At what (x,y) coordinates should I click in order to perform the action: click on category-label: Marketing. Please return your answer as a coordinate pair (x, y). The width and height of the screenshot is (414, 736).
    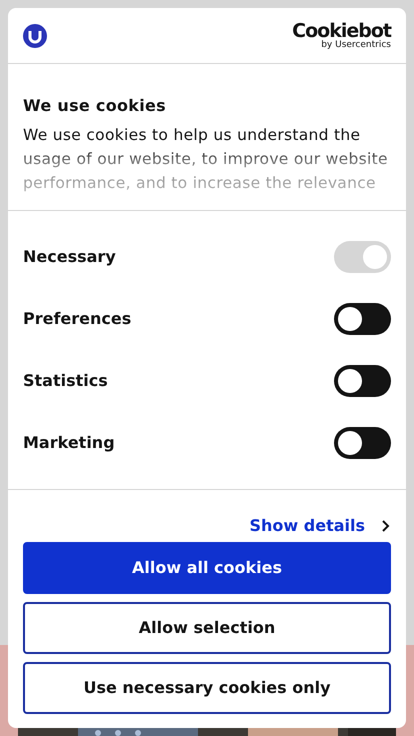
    Looking at the image, I should click on (69, 443).